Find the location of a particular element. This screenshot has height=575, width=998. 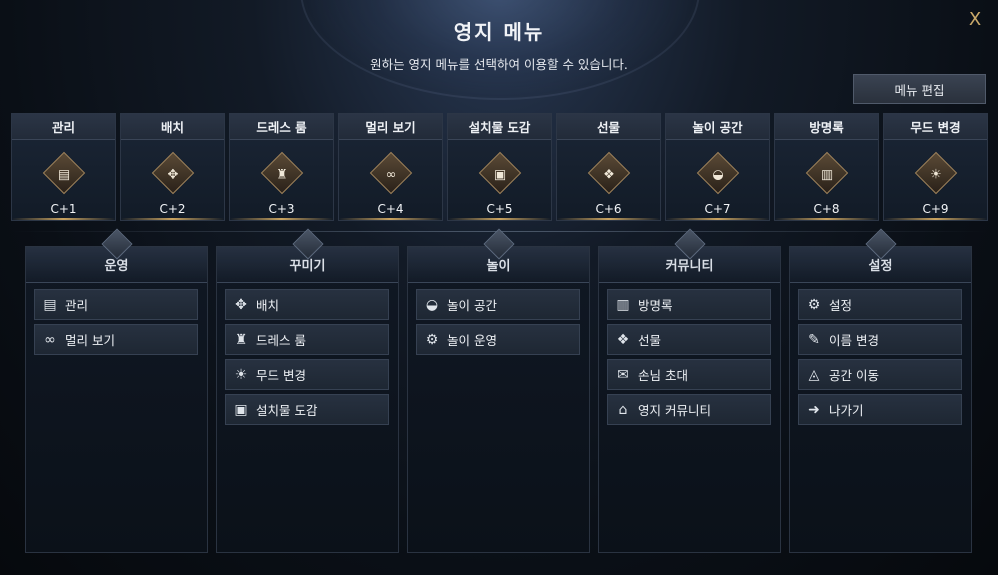

quick-card-label: 선물 is located at coordinates (608, 127).